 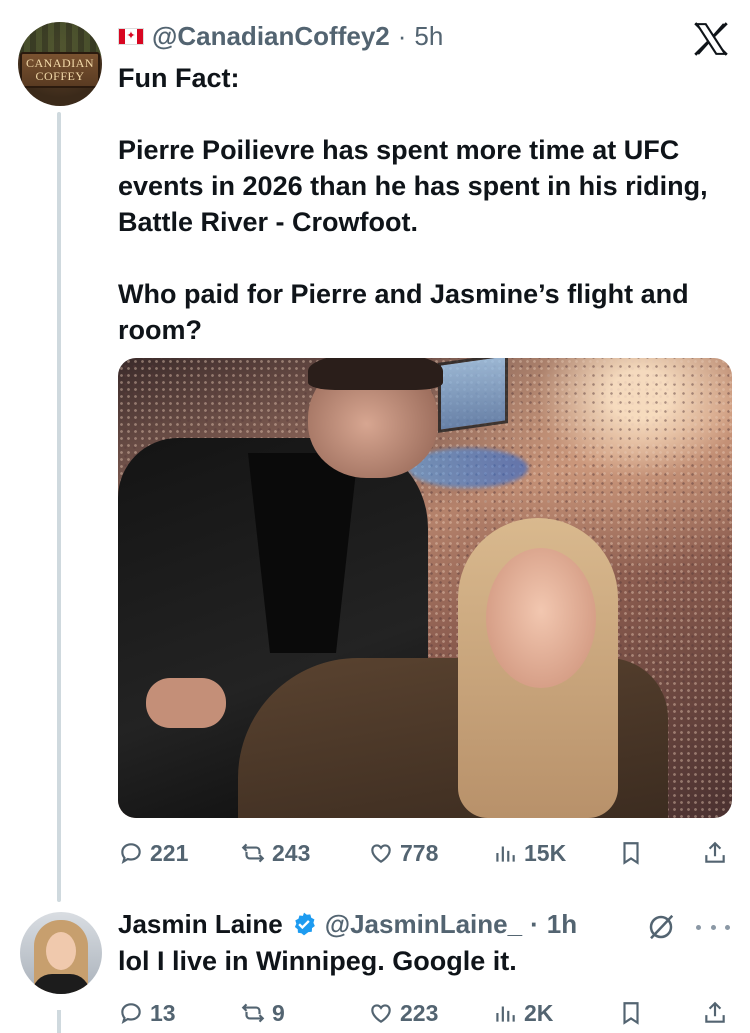 I want to click on reply-timestamp: 1h, so click(x=562, y=924).